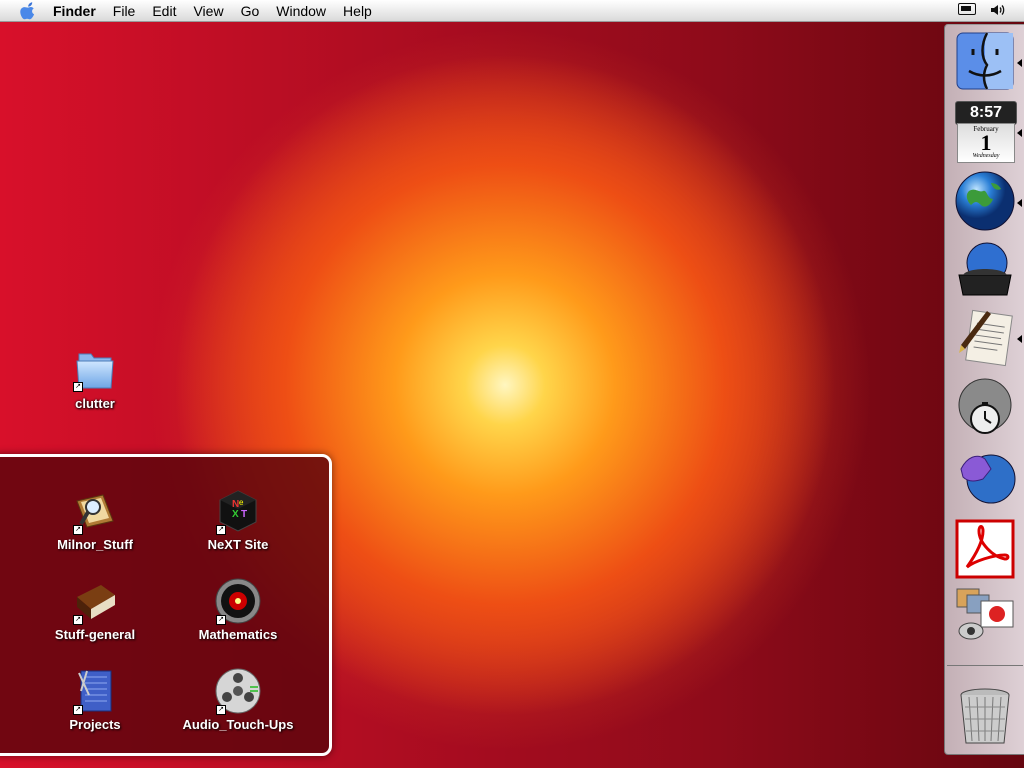 This screenshot has height=768, width=1024. Describe the element at coordinates (985, 201) in the screenshot. I see `globe-icon` at that location.